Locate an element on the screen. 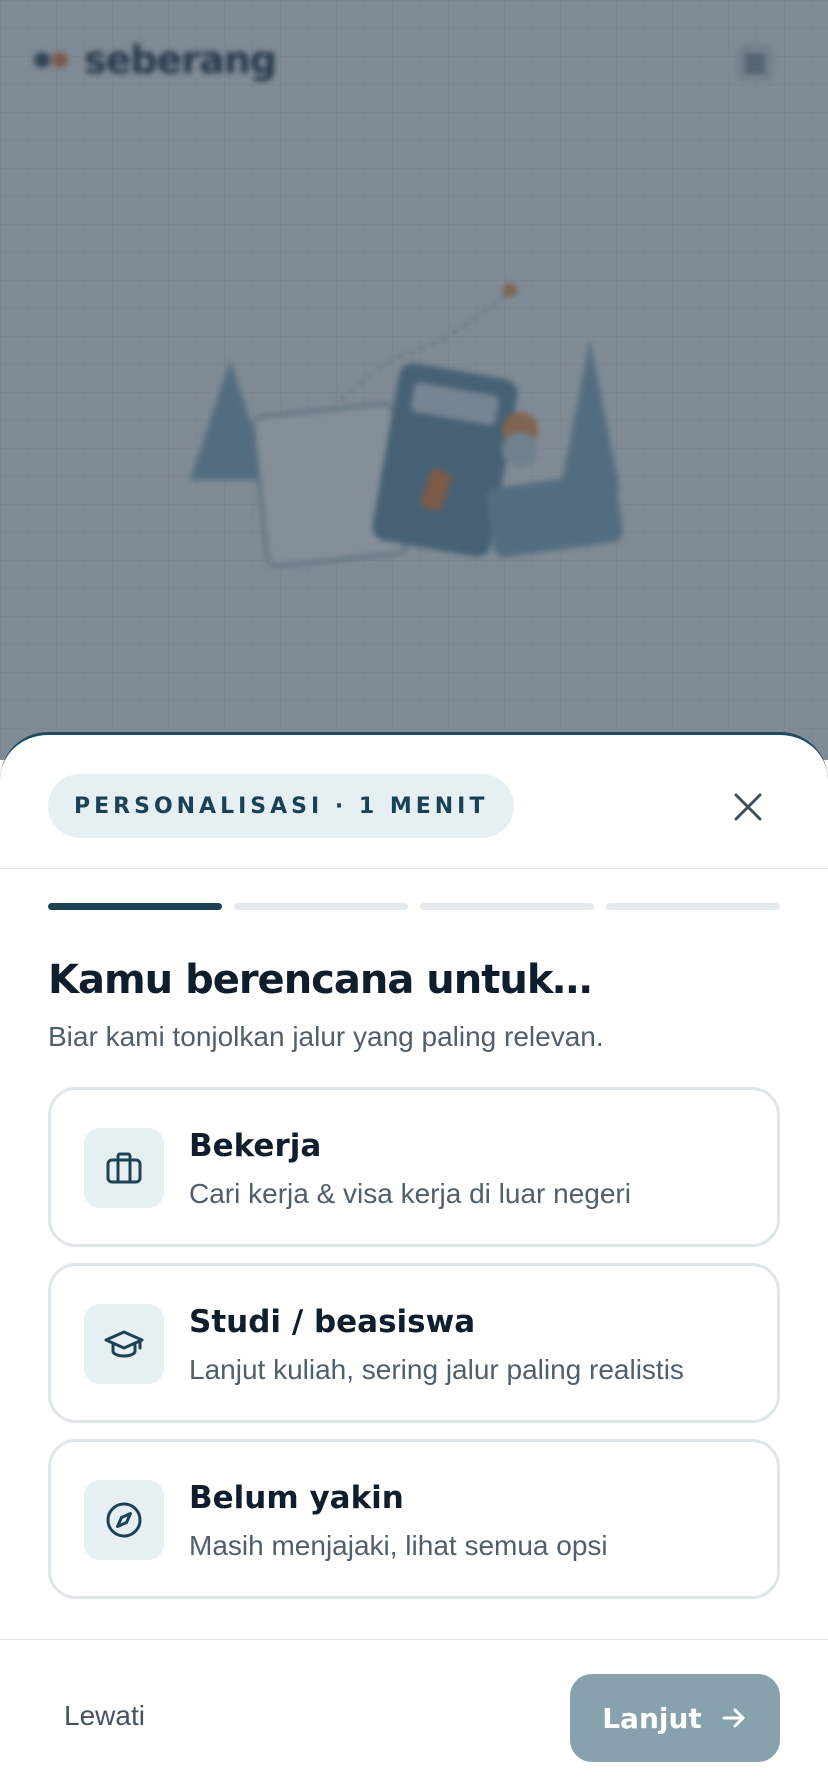 Image resolution: width=828 pixels, height=1792 pixels. sheet-footer: Lewati Lanjut is located at coordinates (414, 1715).